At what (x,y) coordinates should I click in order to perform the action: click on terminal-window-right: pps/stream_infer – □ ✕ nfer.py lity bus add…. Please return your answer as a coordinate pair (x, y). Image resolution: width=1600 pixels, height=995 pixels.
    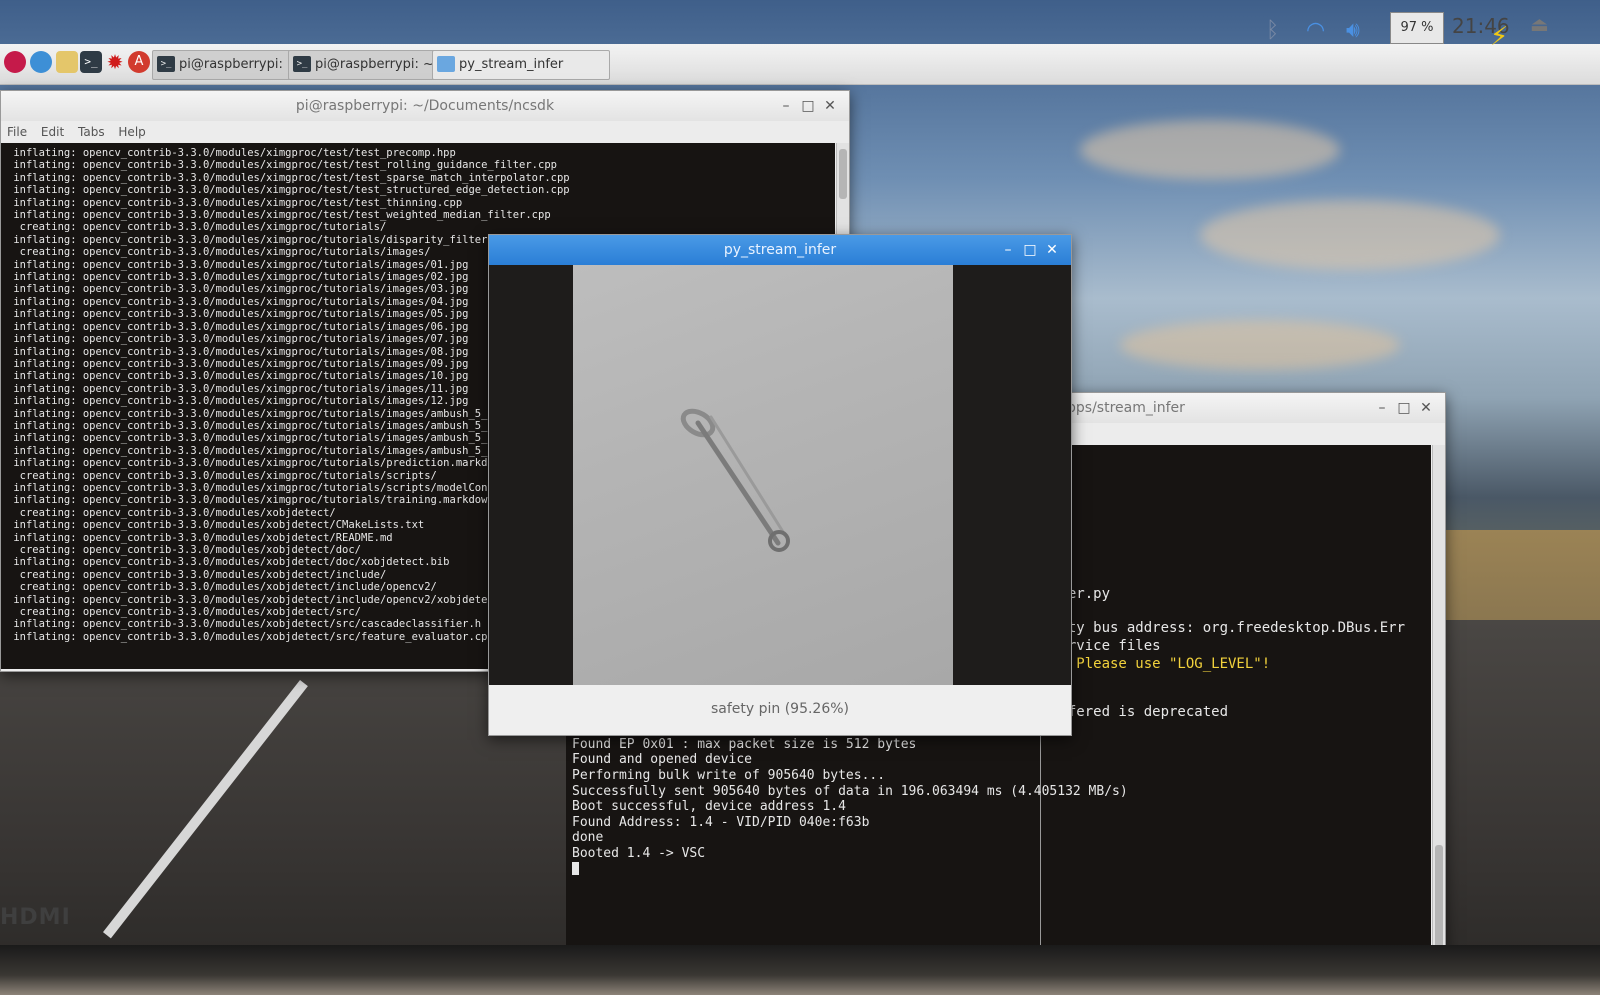
    Looking at the image, I should click on (1243, 680).